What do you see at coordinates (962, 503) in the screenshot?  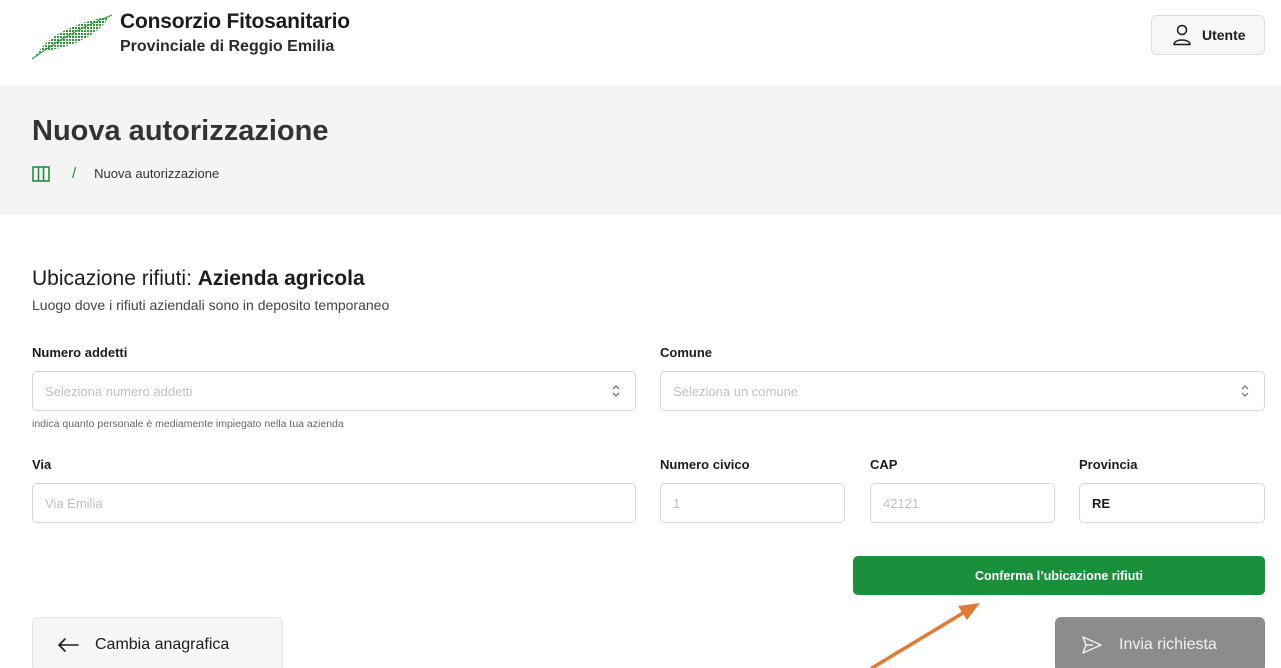 I see `cap-input: 42121` at bounding box center [962, 503].